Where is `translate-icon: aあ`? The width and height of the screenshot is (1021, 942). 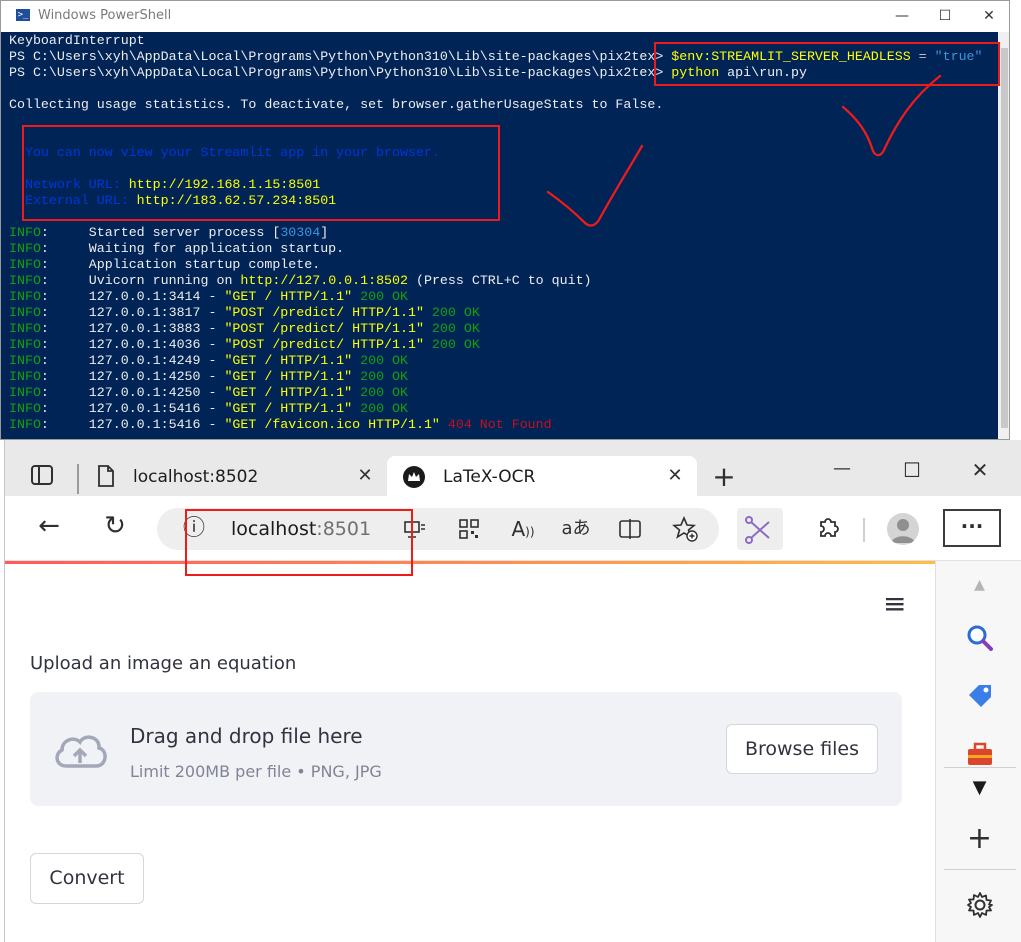 translate-icon: aあ is located at coordinates (576, 529).